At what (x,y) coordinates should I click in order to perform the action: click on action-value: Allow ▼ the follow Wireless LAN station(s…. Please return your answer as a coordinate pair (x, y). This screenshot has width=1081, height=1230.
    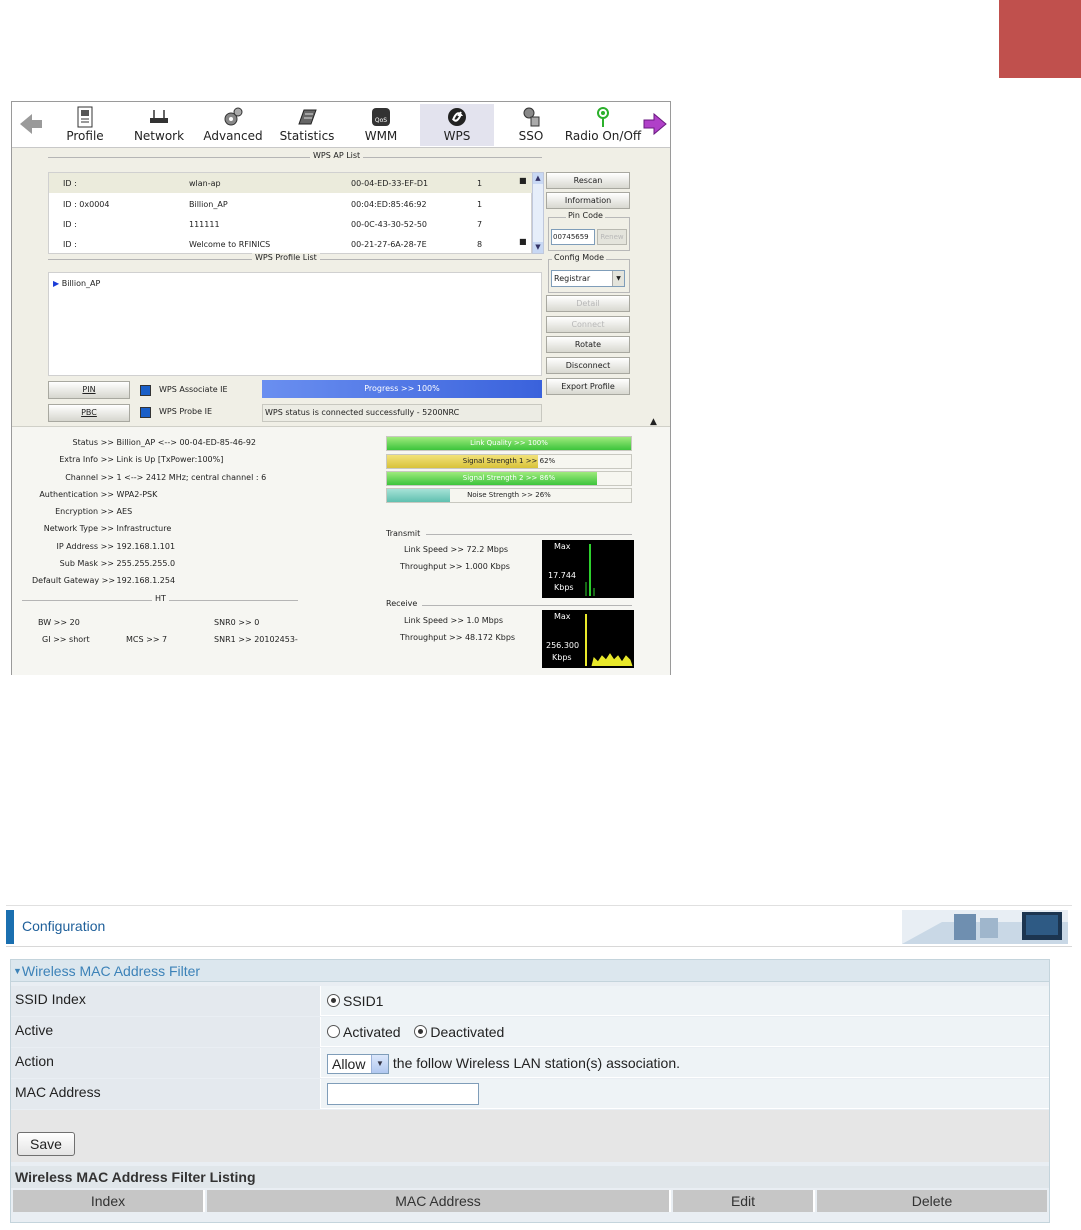
    Looking at the image, I should click on (503, 1063).